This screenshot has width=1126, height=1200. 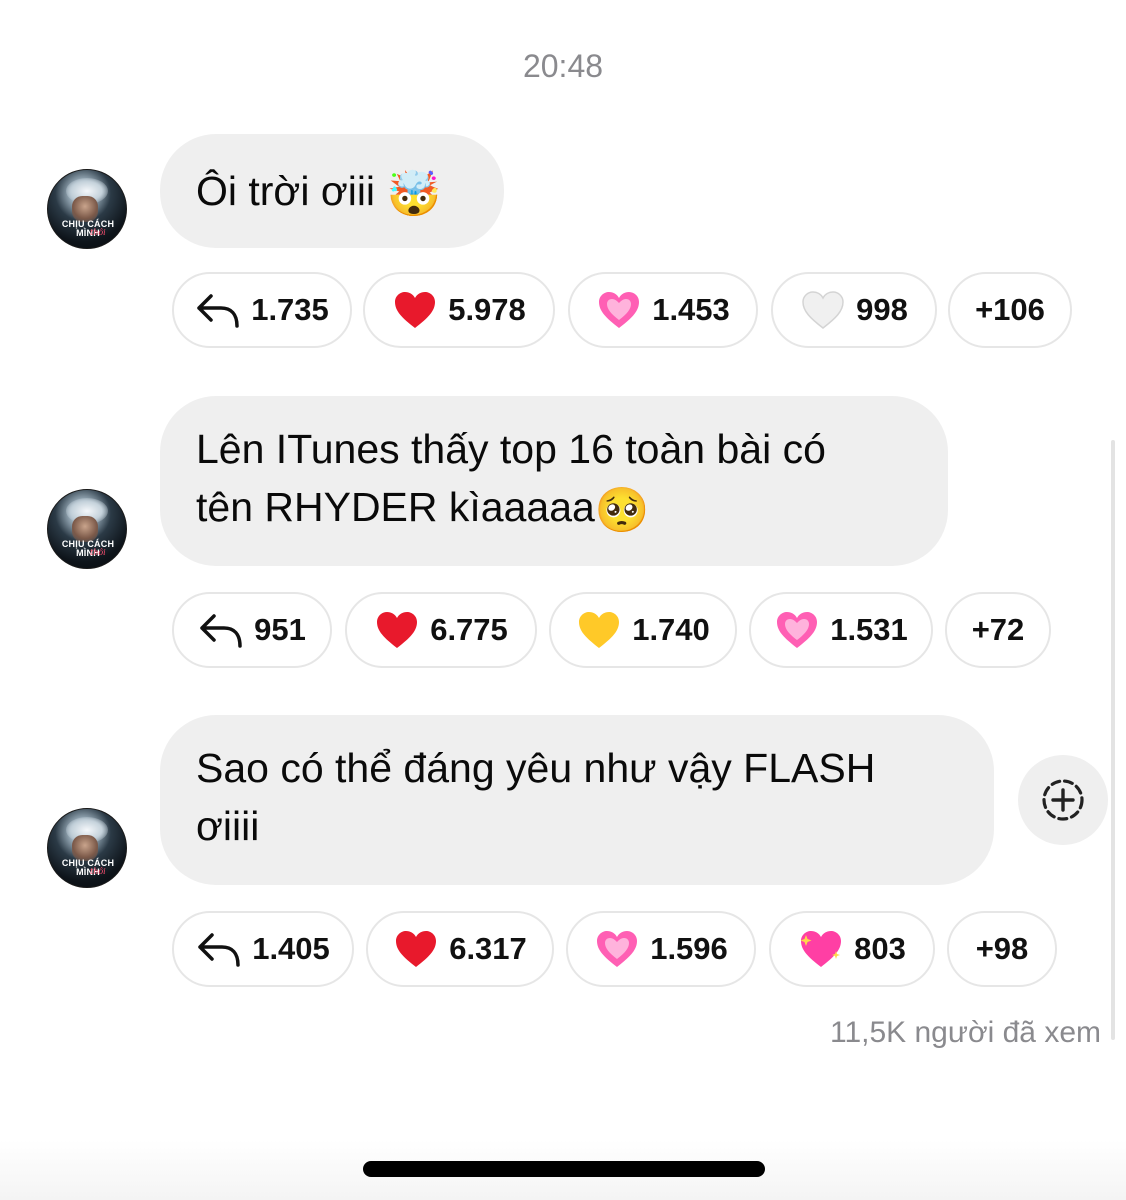 What do you see at coordinates (599, 630) in the screenshot?
I see `yellow-heart-icon` at bounding box center [599, 630].